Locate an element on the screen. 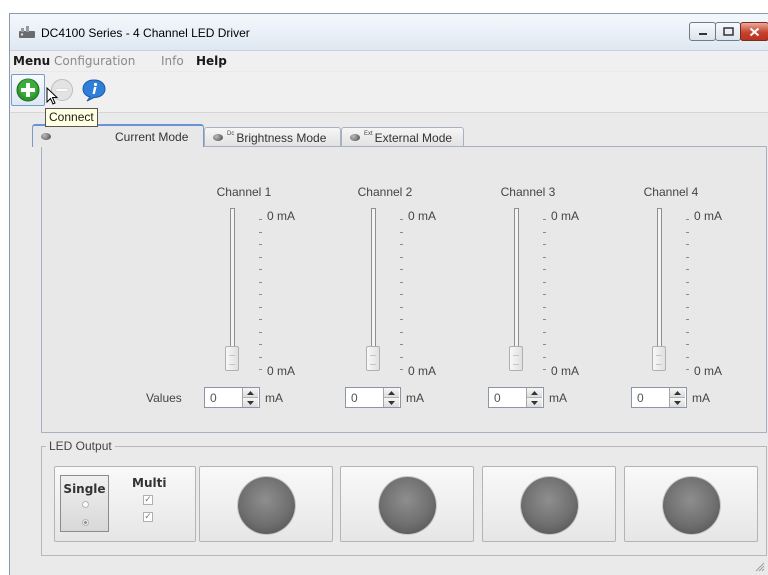  menu-menu: Menu is located at coordinates (31, 61).